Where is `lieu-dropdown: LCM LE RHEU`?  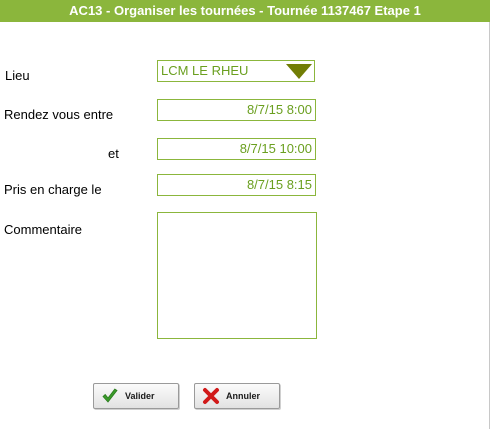 lieu-dropdown: LCM LE RHEU is located at coordinates (236, 71).